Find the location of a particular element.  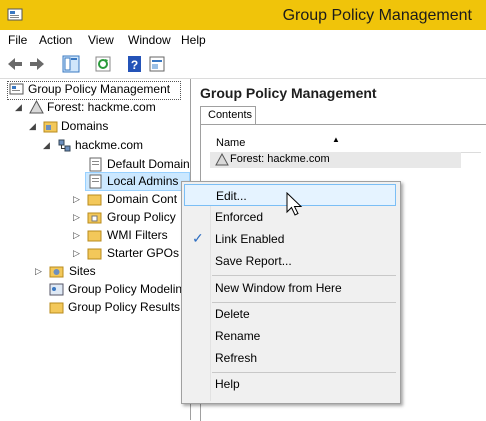

tree-node-wmi-filters: ▷ WMI Filters is located at coordinates (131, 235).